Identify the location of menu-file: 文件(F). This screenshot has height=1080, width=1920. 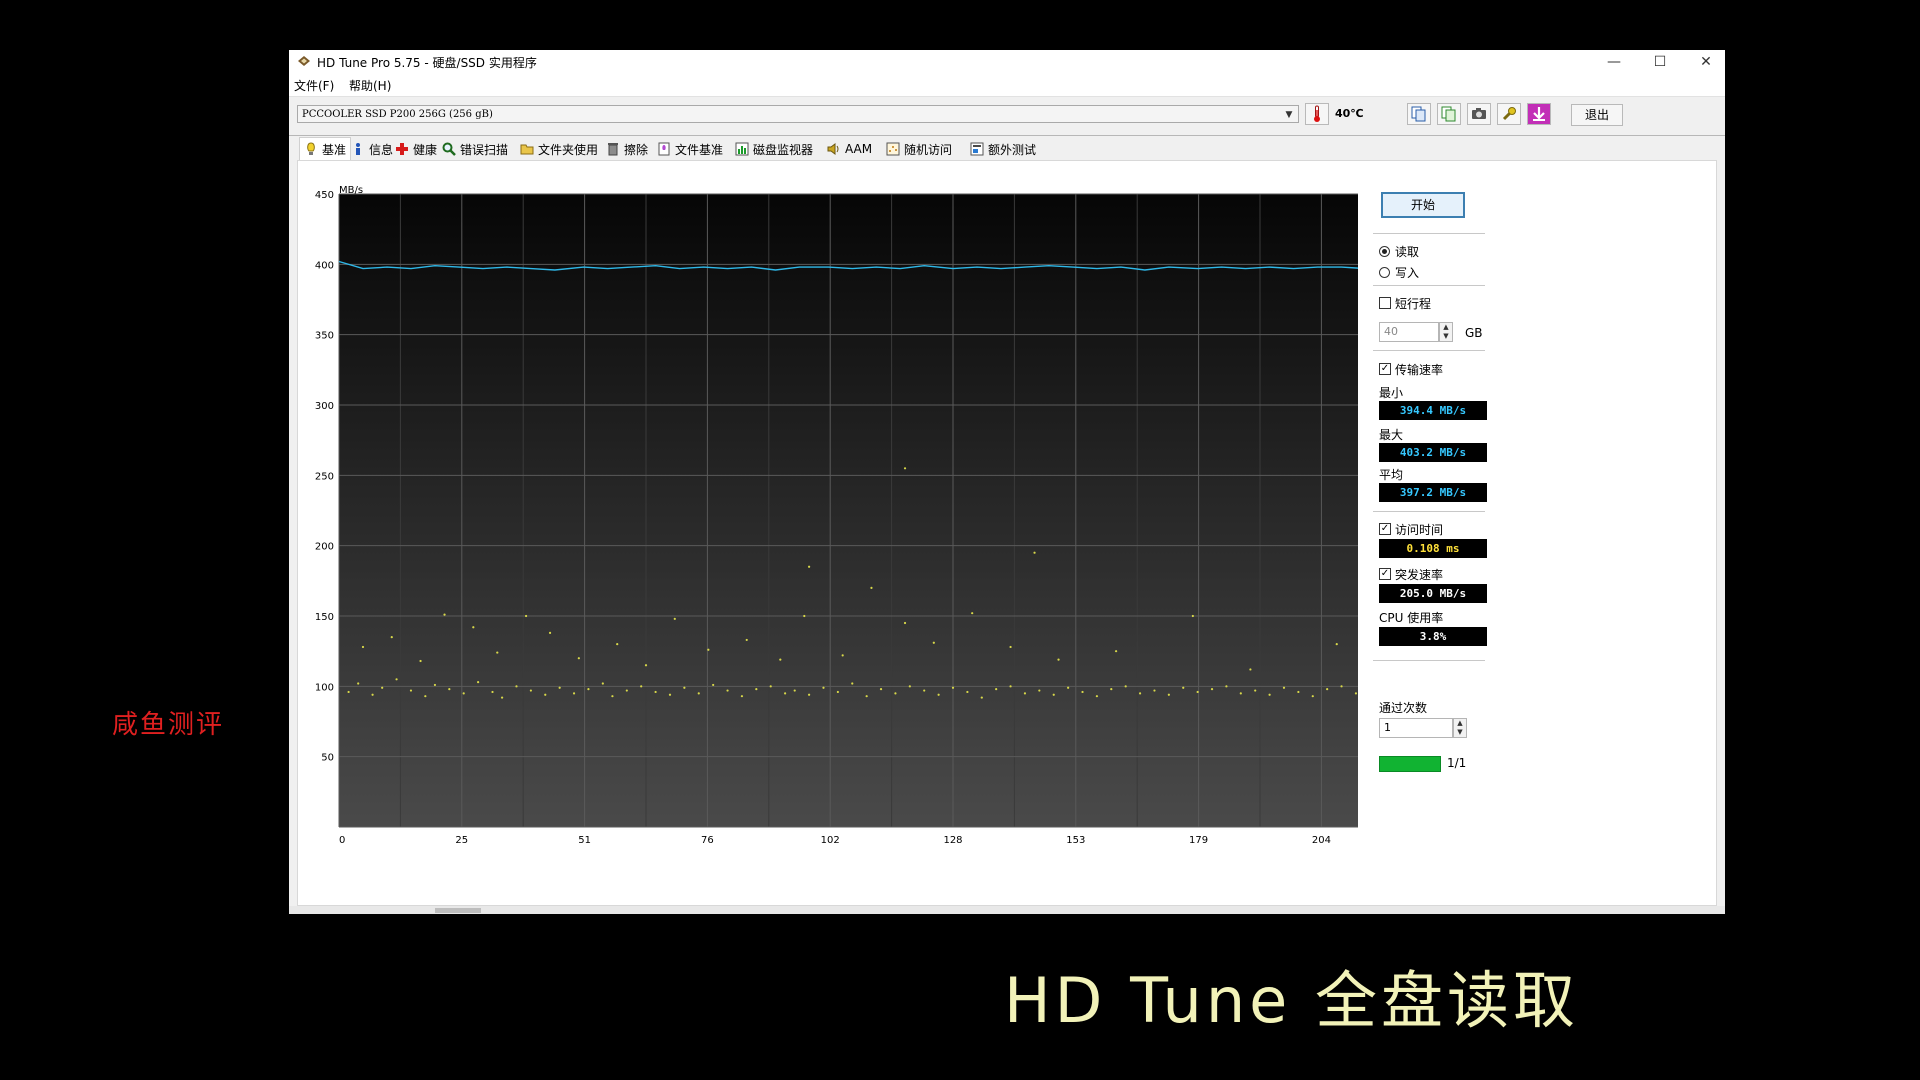
(314, 85).